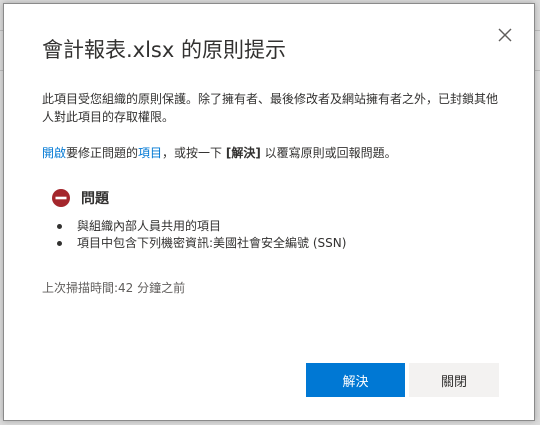 This screenshot has height=425, width=540. What do you see at coordinates (80, 198) in the screenshot?
I see `issues-header: 問題` at bounding box center [80, 198].